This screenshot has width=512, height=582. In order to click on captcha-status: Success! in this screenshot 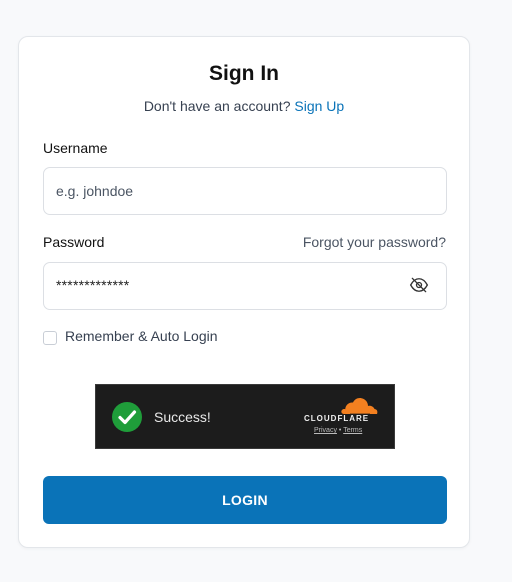, I will do `click(182, 417)`.